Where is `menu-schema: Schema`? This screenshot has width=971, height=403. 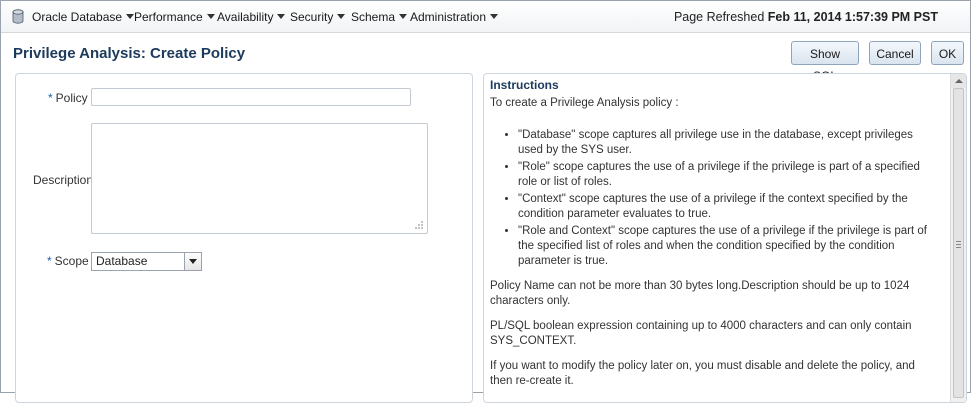 menu-schema: Schema is located at coordinates (379, 17).